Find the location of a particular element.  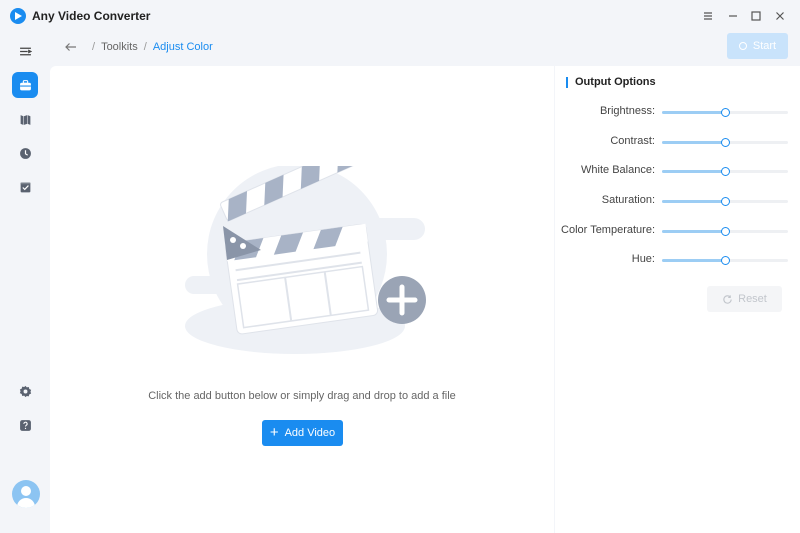

left-rail is located at coordinates (25, 282).